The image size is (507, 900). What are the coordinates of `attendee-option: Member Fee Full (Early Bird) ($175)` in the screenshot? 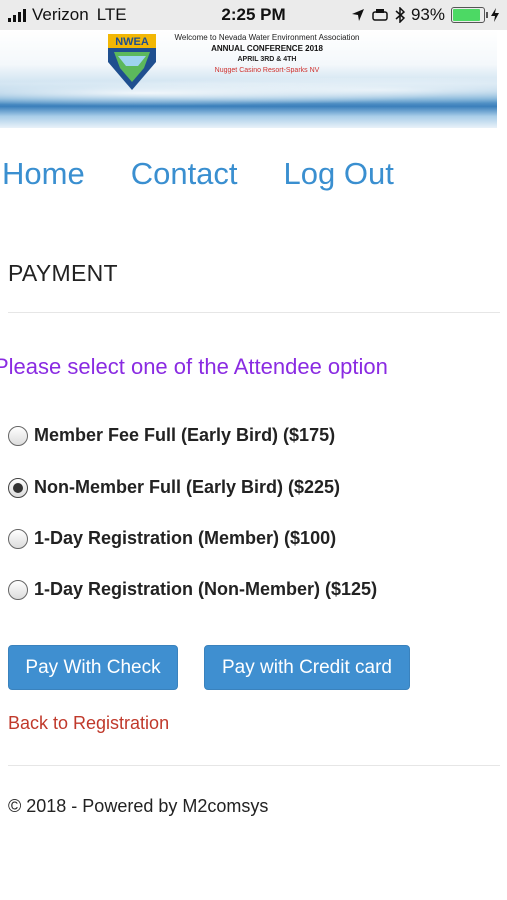 It's located at (171, 435).